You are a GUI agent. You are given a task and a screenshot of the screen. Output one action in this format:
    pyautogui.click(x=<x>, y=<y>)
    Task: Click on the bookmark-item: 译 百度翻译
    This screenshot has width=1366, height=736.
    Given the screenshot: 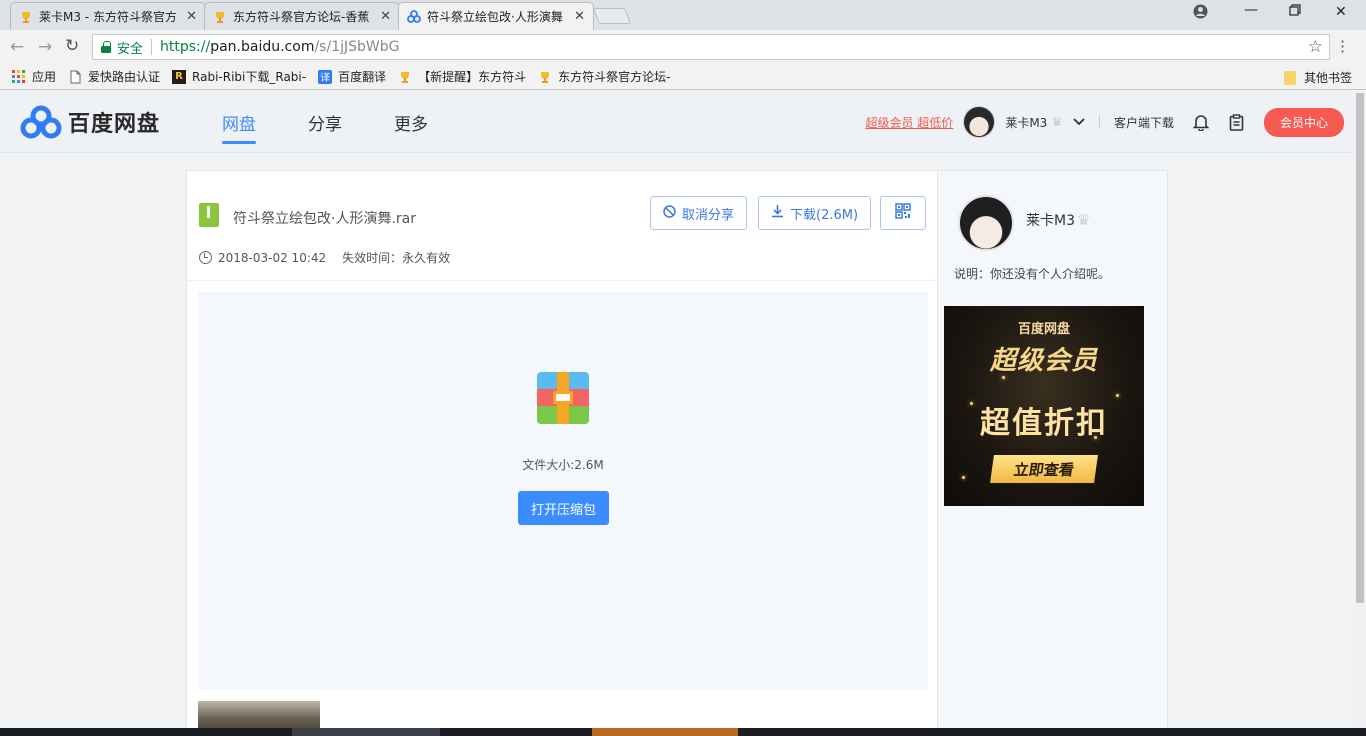 What is the action you would take?
    pyautogui.click(x=352, y=76)
    